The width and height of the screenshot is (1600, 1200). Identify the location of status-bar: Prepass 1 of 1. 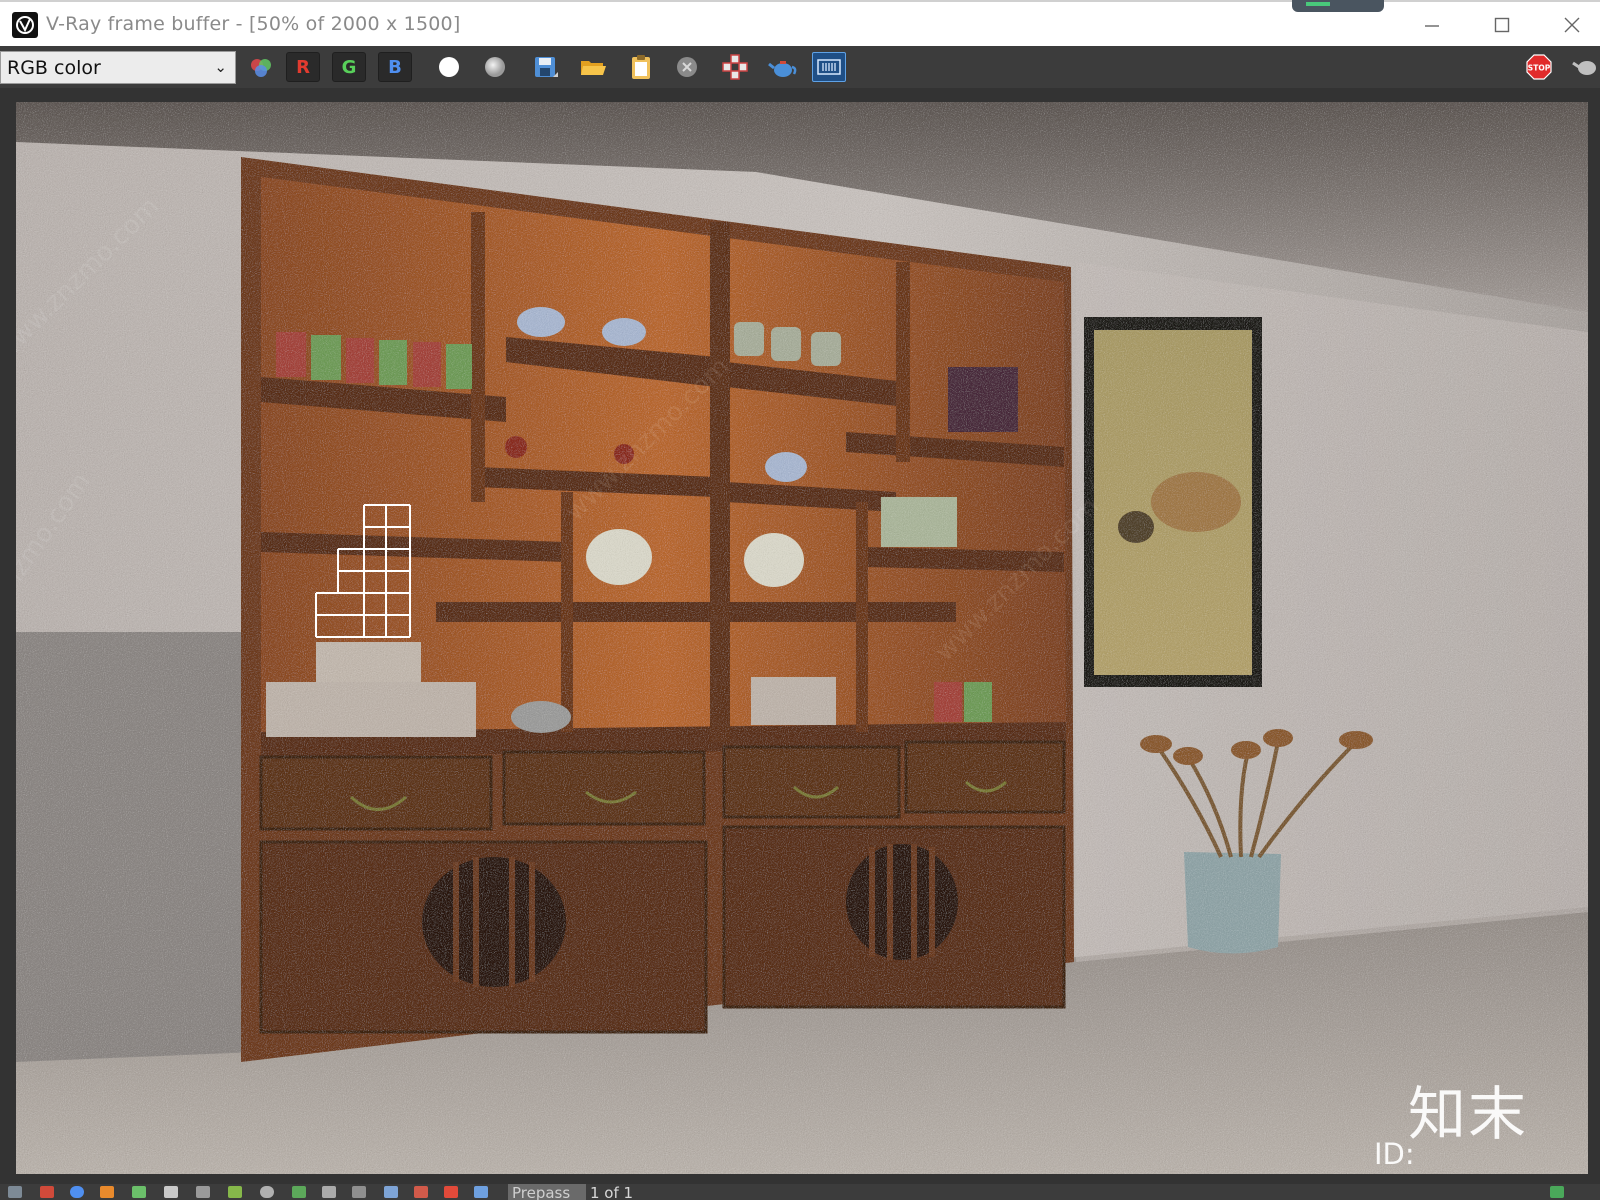
(800, 1192).